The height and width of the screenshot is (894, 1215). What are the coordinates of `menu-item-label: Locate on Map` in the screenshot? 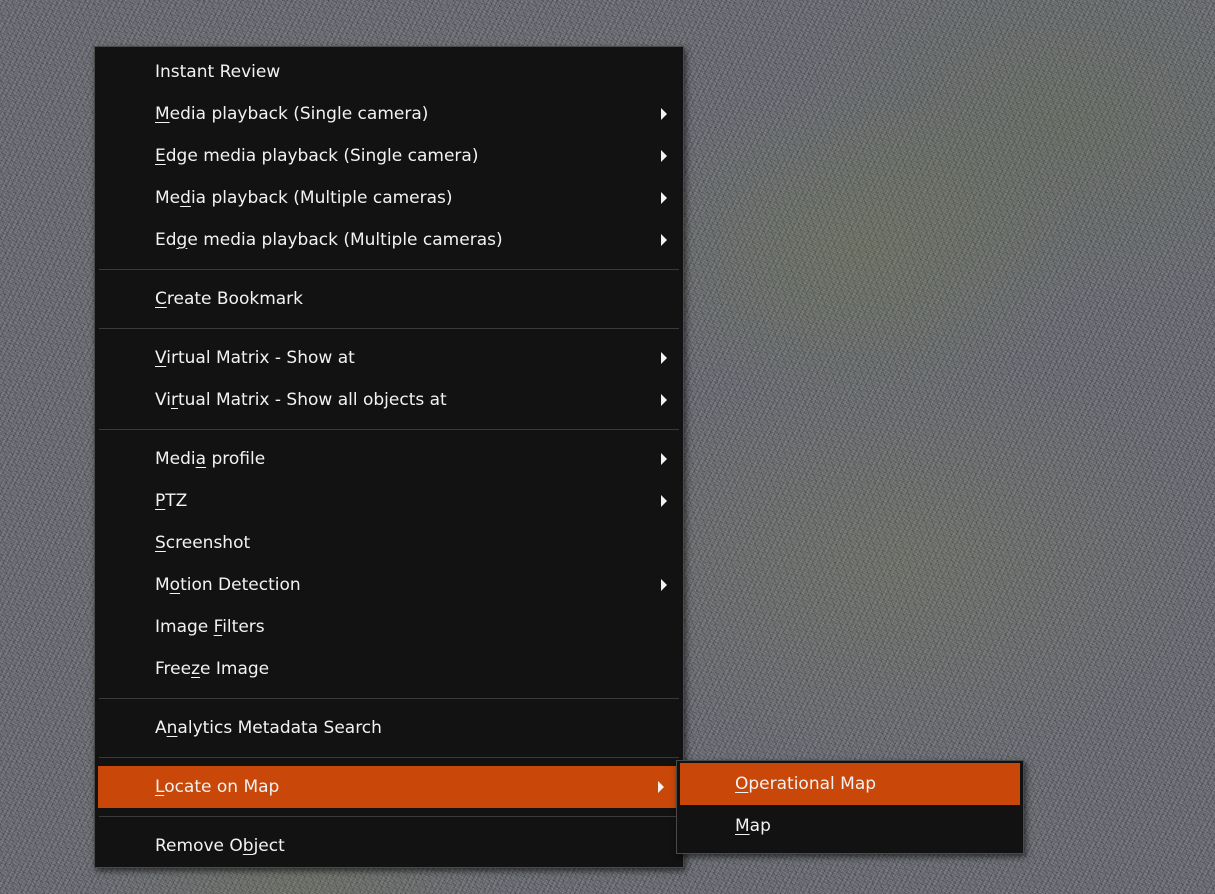 It's located at (217, 787).